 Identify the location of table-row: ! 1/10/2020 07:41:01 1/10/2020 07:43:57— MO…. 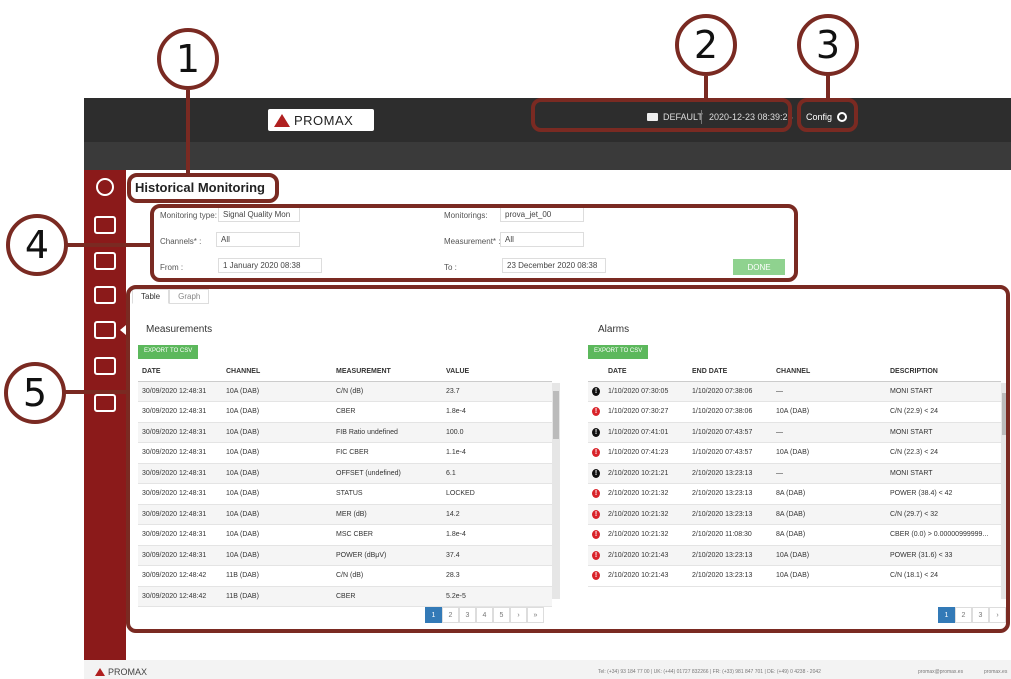
(794, 432).